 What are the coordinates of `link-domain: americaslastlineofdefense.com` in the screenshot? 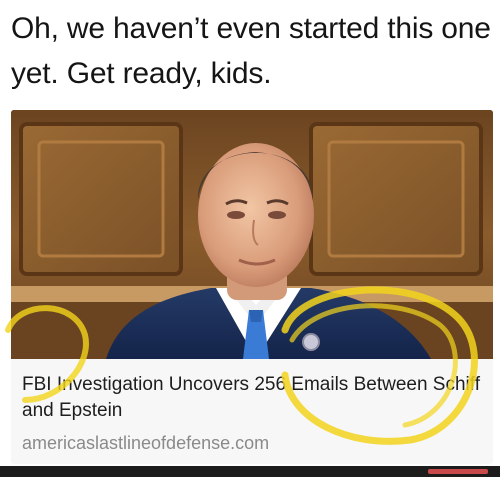 It's located at (145, 443).